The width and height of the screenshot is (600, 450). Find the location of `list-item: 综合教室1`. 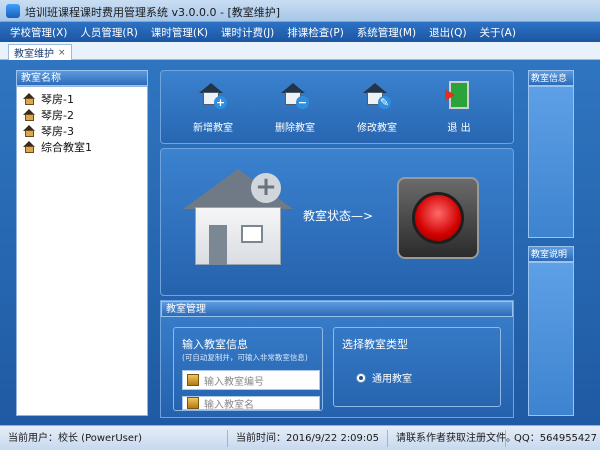

list-item: 综合教室1 is located at coordinates (82, 147).